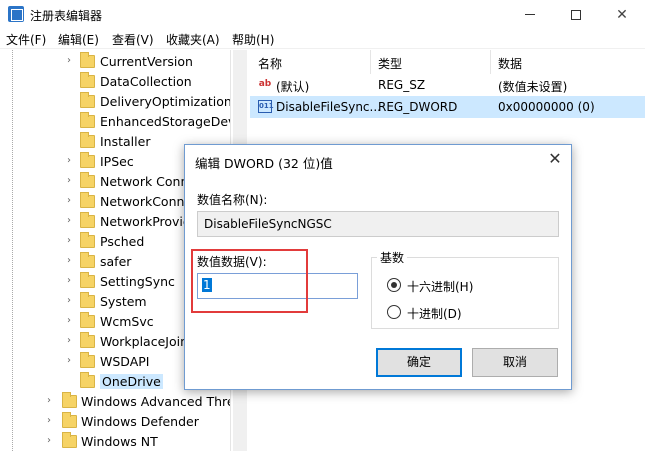 The width and height of the screenshot is (645, 451). I want to click on tree-item-label: safer, so click(116, 261).